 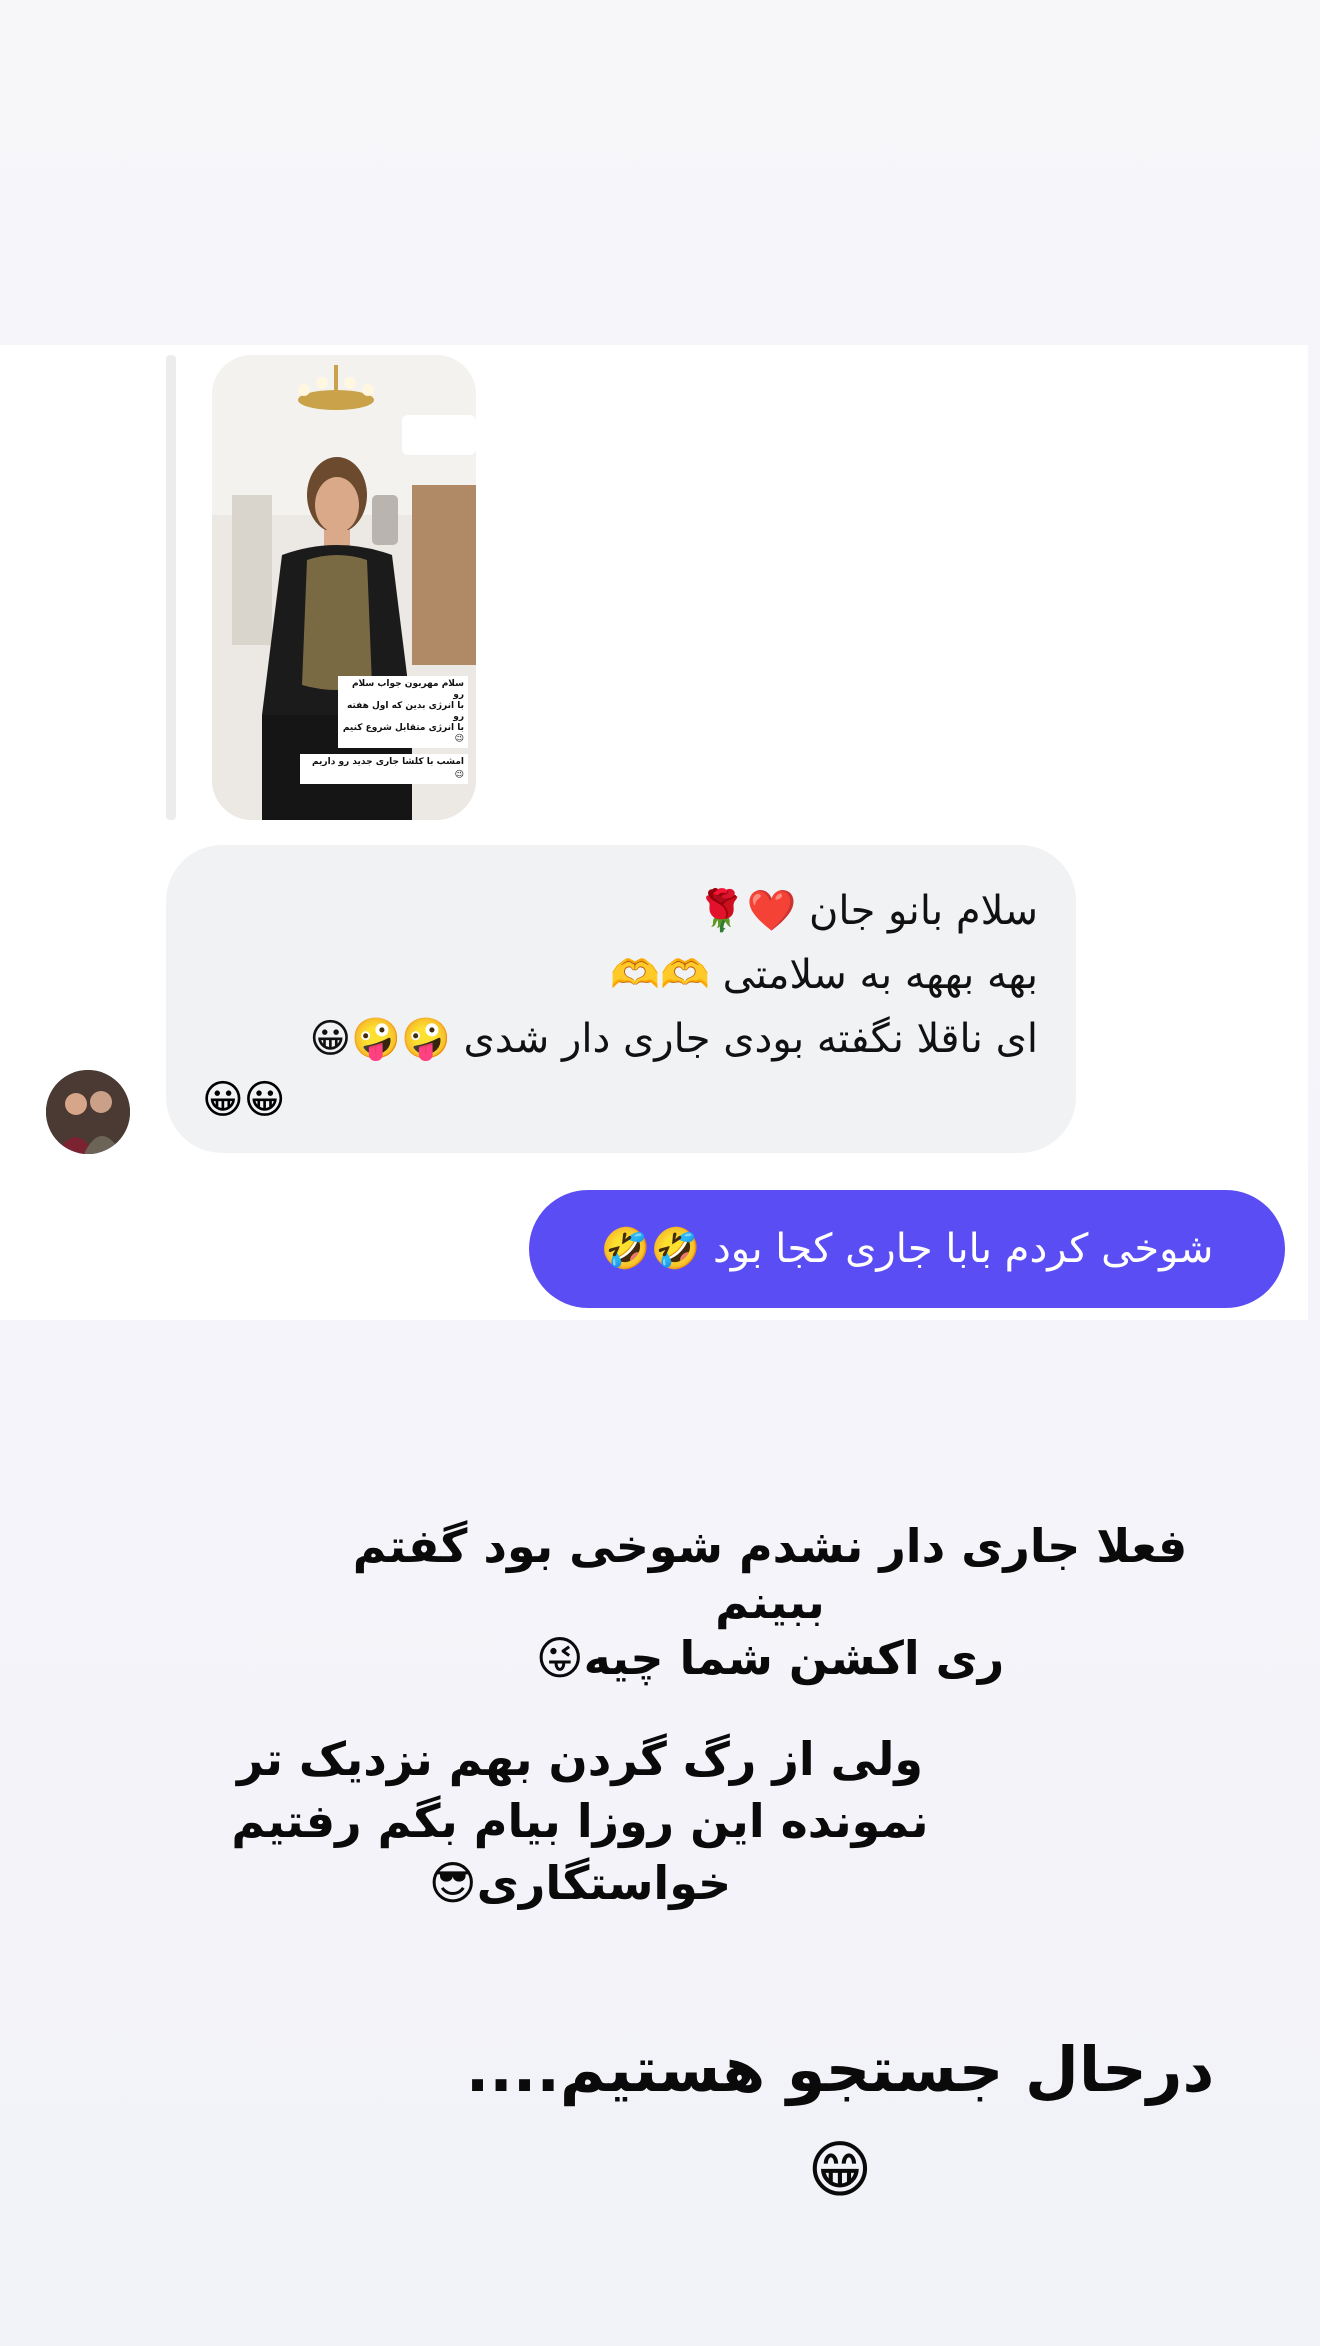 What do you see at coordinates (867, 911) in the screenshot?
I see `message-line: سلام بانو جان ❤️🌹` at bounding box center [867, 911].